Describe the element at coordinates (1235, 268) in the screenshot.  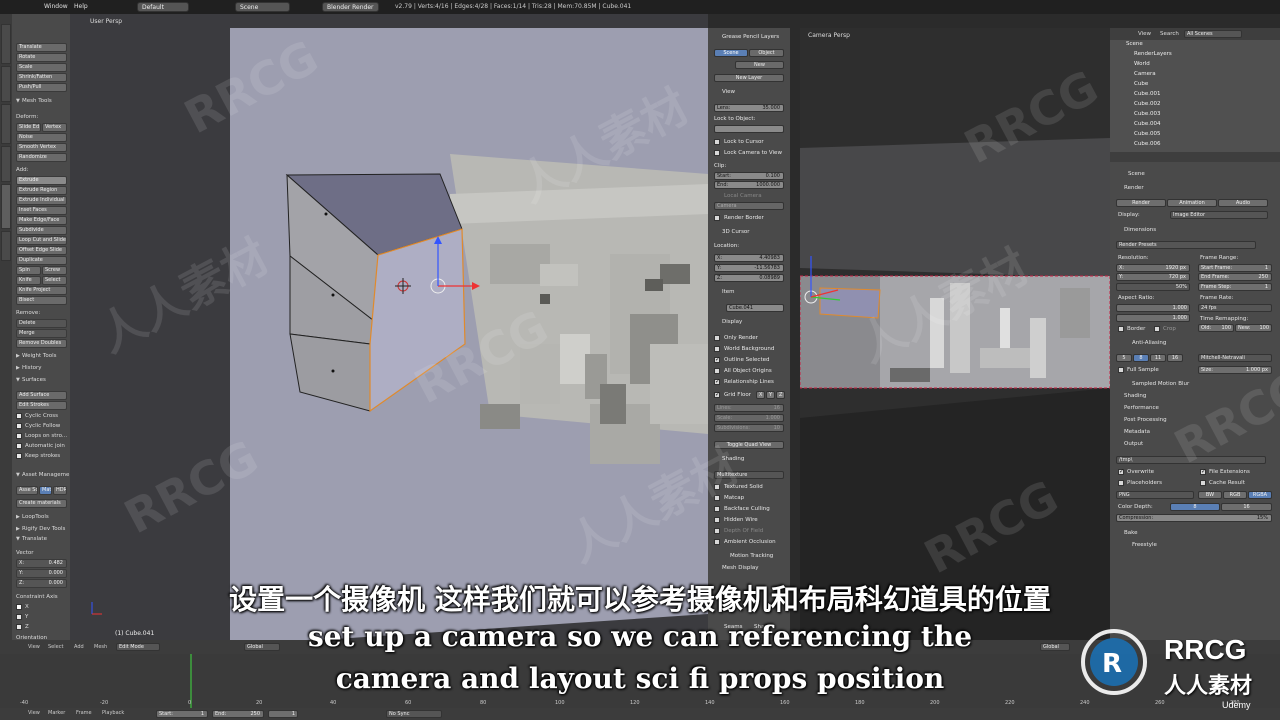
I see `start-frame-field: Start Frame: 1` at that location.